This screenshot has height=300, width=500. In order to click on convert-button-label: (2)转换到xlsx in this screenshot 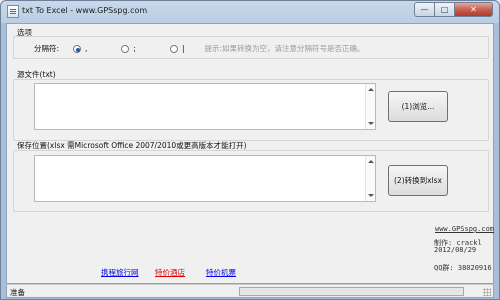, I will do `click(418, 180)`.